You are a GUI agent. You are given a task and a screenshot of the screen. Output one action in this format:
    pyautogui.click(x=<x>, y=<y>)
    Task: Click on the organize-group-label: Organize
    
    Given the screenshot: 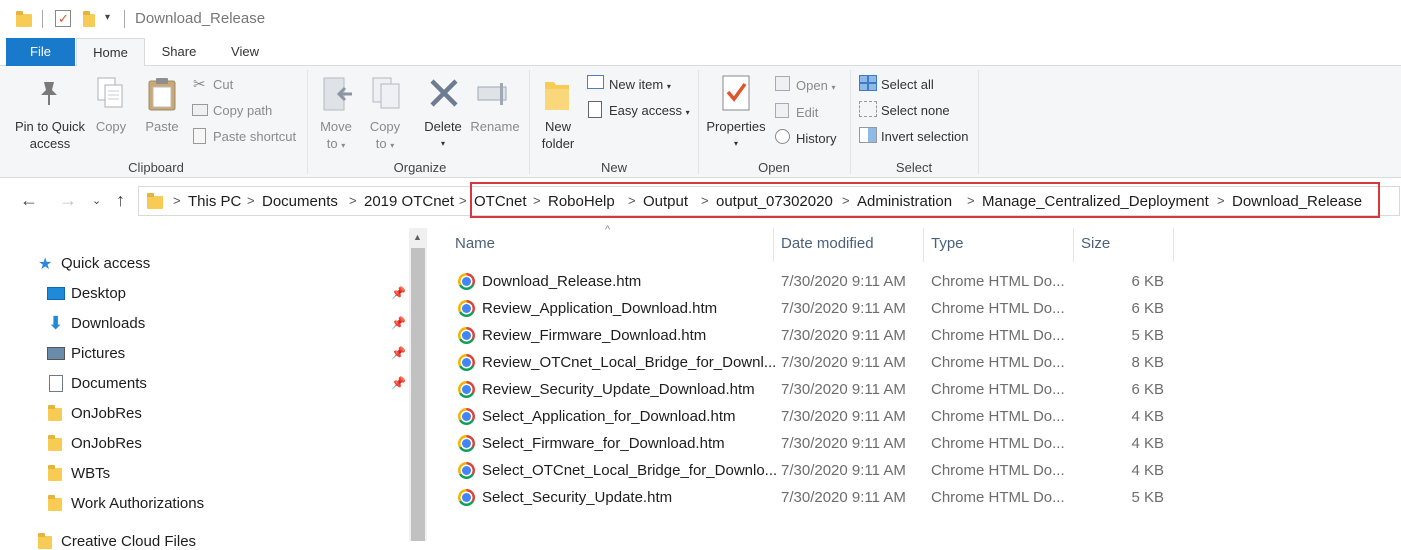 What is the action you would take?
    pyautogui.click(x=420, y=167)
    